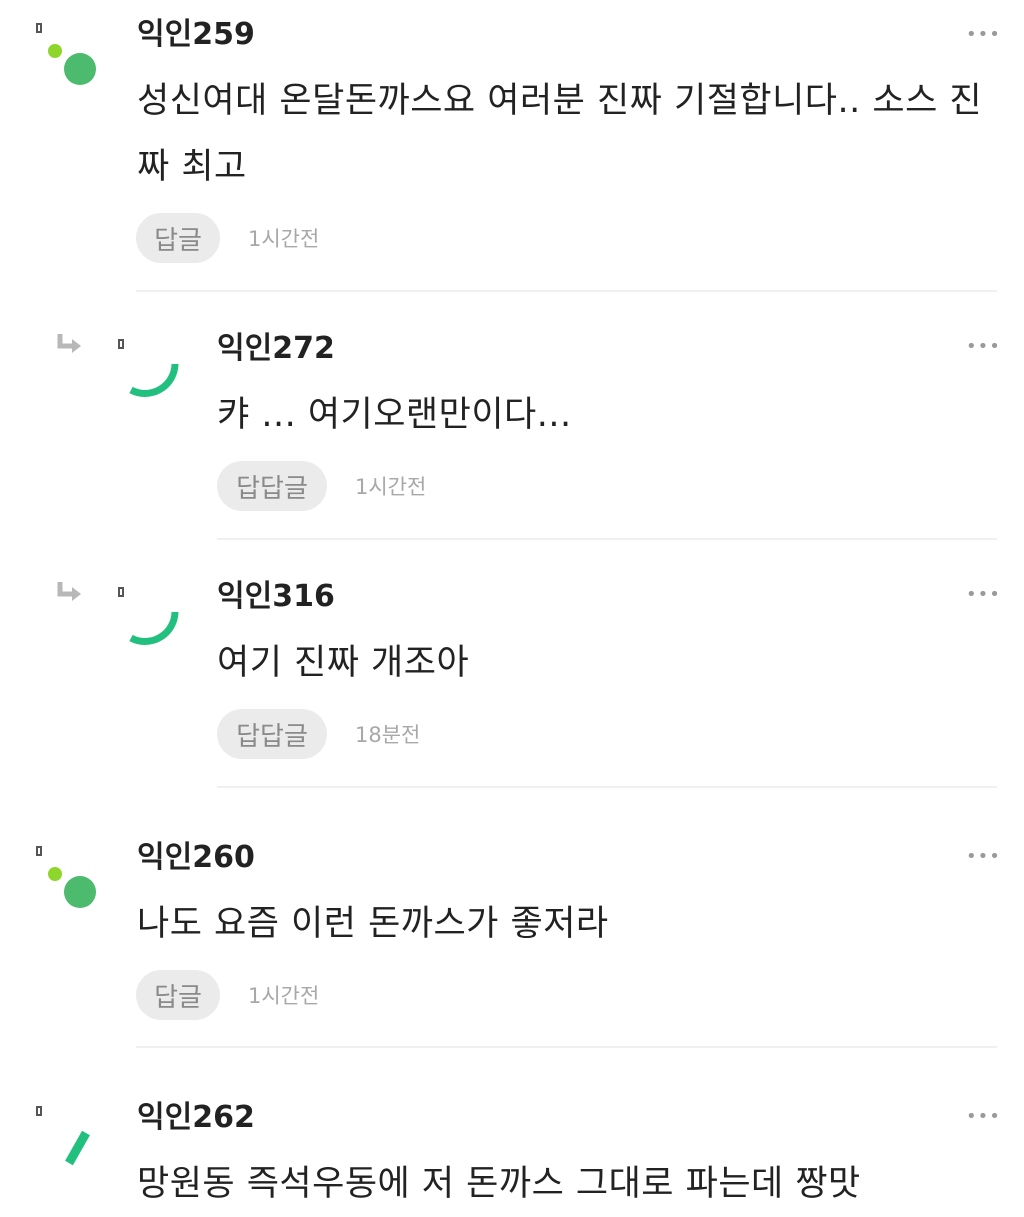  What do you see at coordinates (560, 134) in the screenshot?
I see `comment-text: 성신여대 온달돈까스요 여러분 진짜 기절합니다.. 소스 진짜 최고` at bounding box center [560, 134].